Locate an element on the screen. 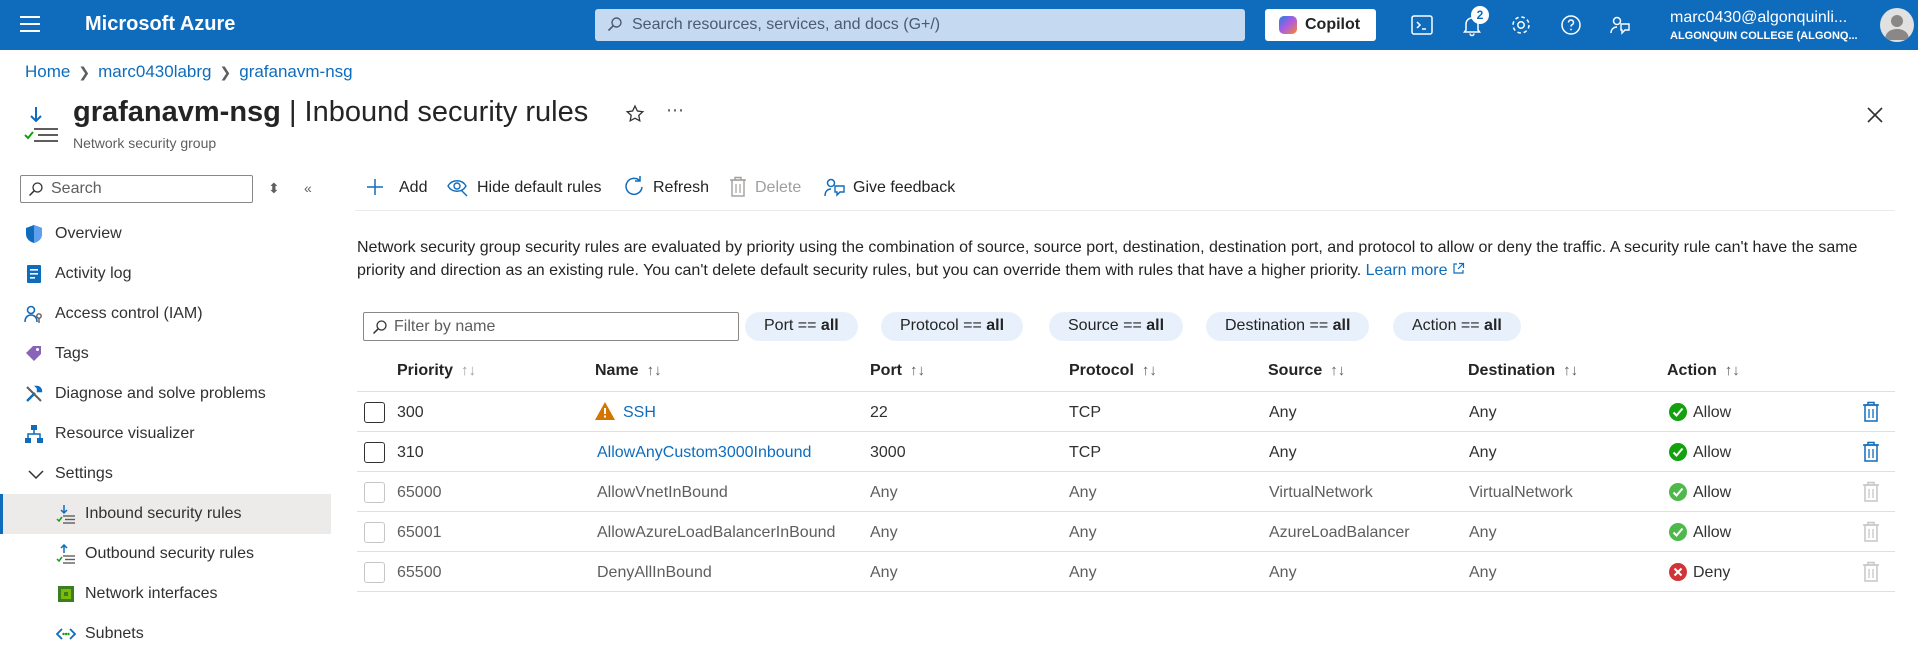  filter-pill-destination: Destination == all is located at coordinates (1288, 326).